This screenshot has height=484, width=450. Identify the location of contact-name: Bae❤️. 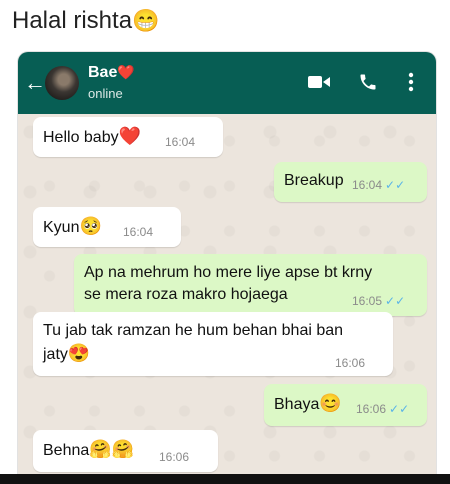
(111, 73).